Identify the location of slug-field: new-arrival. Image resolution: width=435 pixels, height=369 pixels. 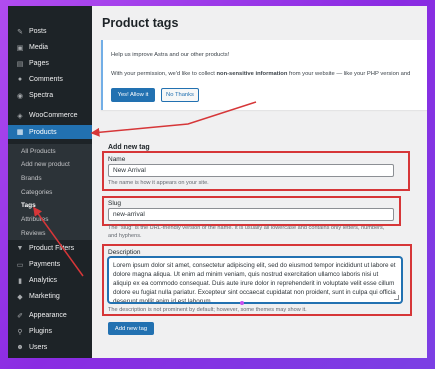
(251, 214).